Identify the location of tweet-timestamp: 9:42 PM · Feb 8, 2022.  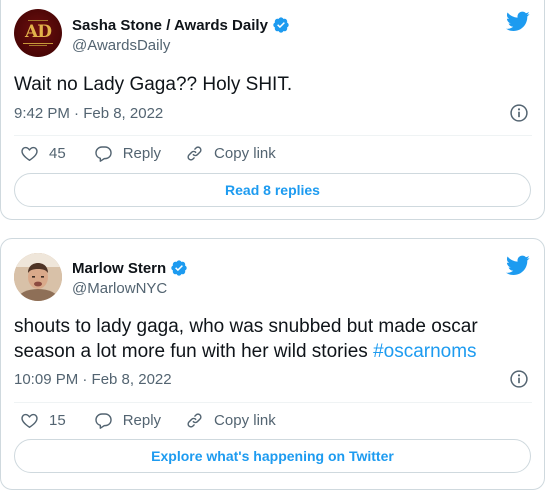
(88, 113).